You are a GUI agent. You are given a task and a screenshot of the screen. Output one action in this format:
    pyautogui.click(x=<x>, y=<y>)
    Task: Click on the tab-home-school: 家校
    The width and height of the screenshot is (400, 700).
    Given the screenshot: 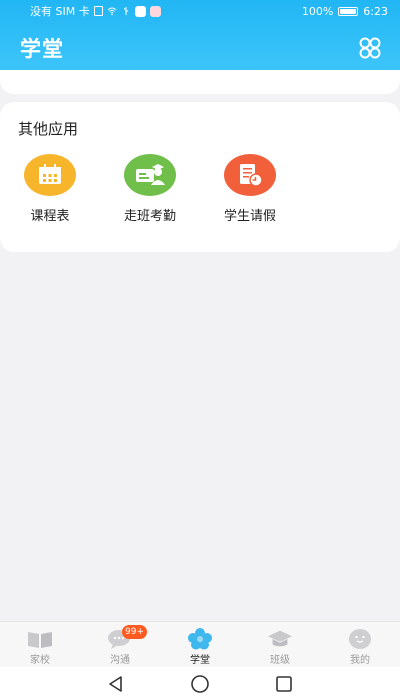 What is the action you would take?
    pyautogui.click(x=40, y=644)
    